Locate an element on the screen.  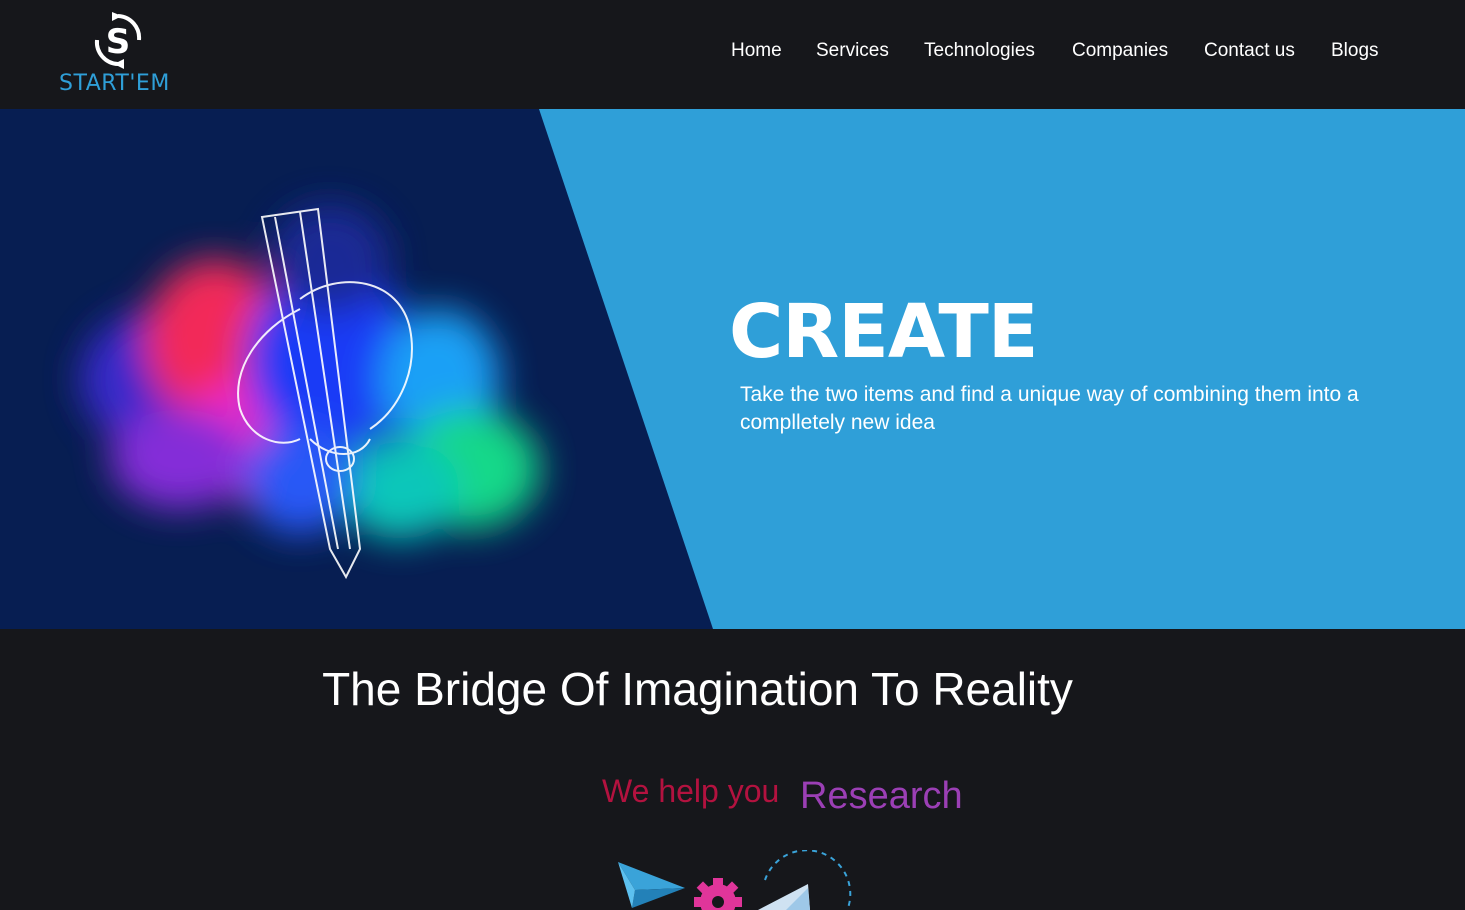
gear-icon is located at coordinates (718, 894).